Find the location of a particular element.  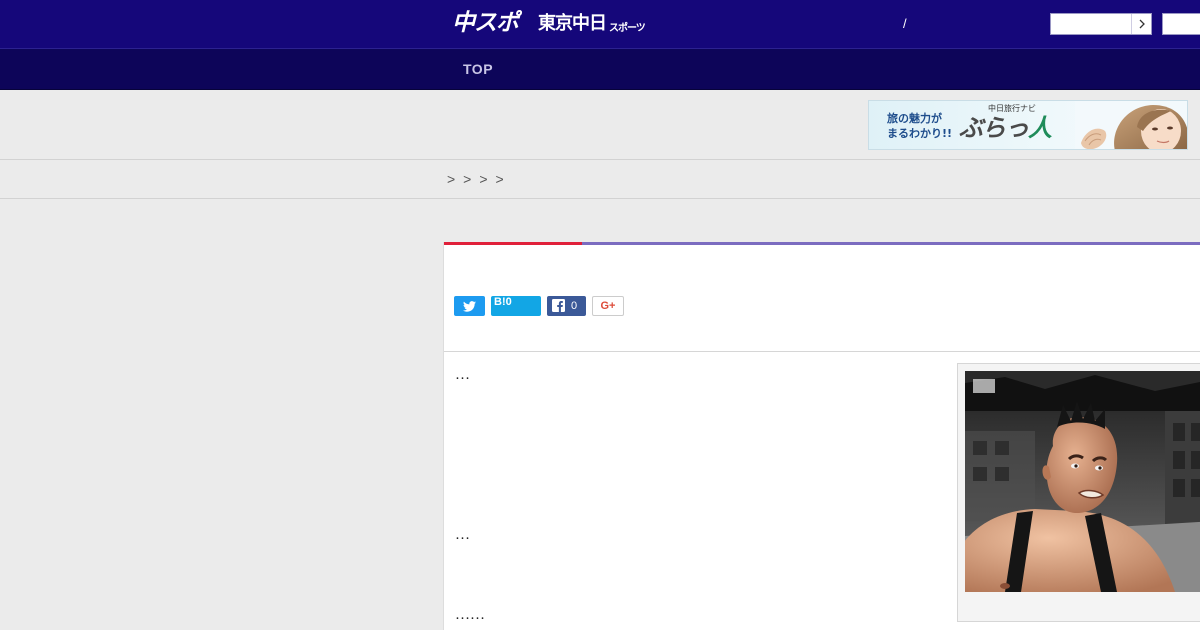

twitter-share-button is located at coordinates (469, 306).